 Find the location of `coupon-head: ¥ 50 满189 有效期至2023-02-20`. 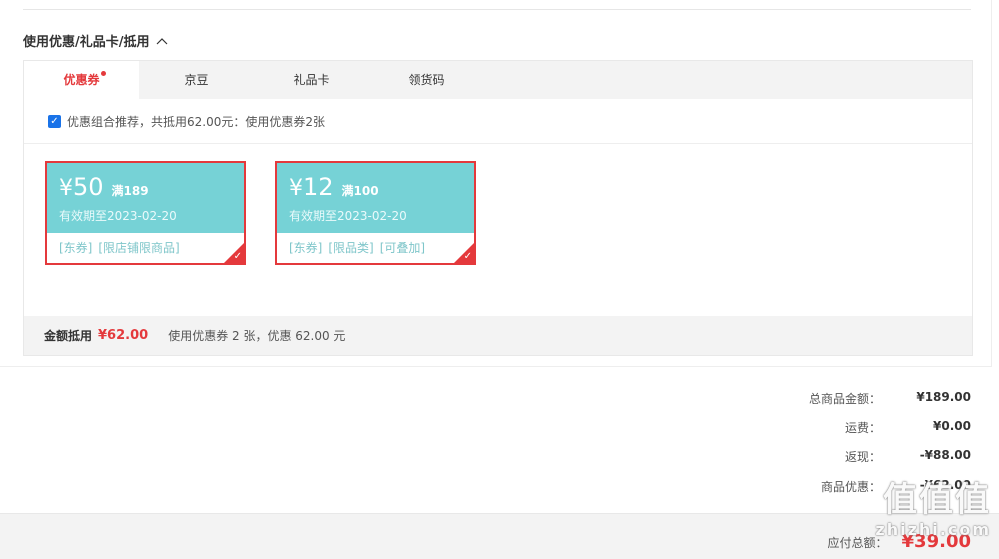

coupon-head: ¥ 50 满189 有效期至2023-02-20 is located at coordinates (145, 198).